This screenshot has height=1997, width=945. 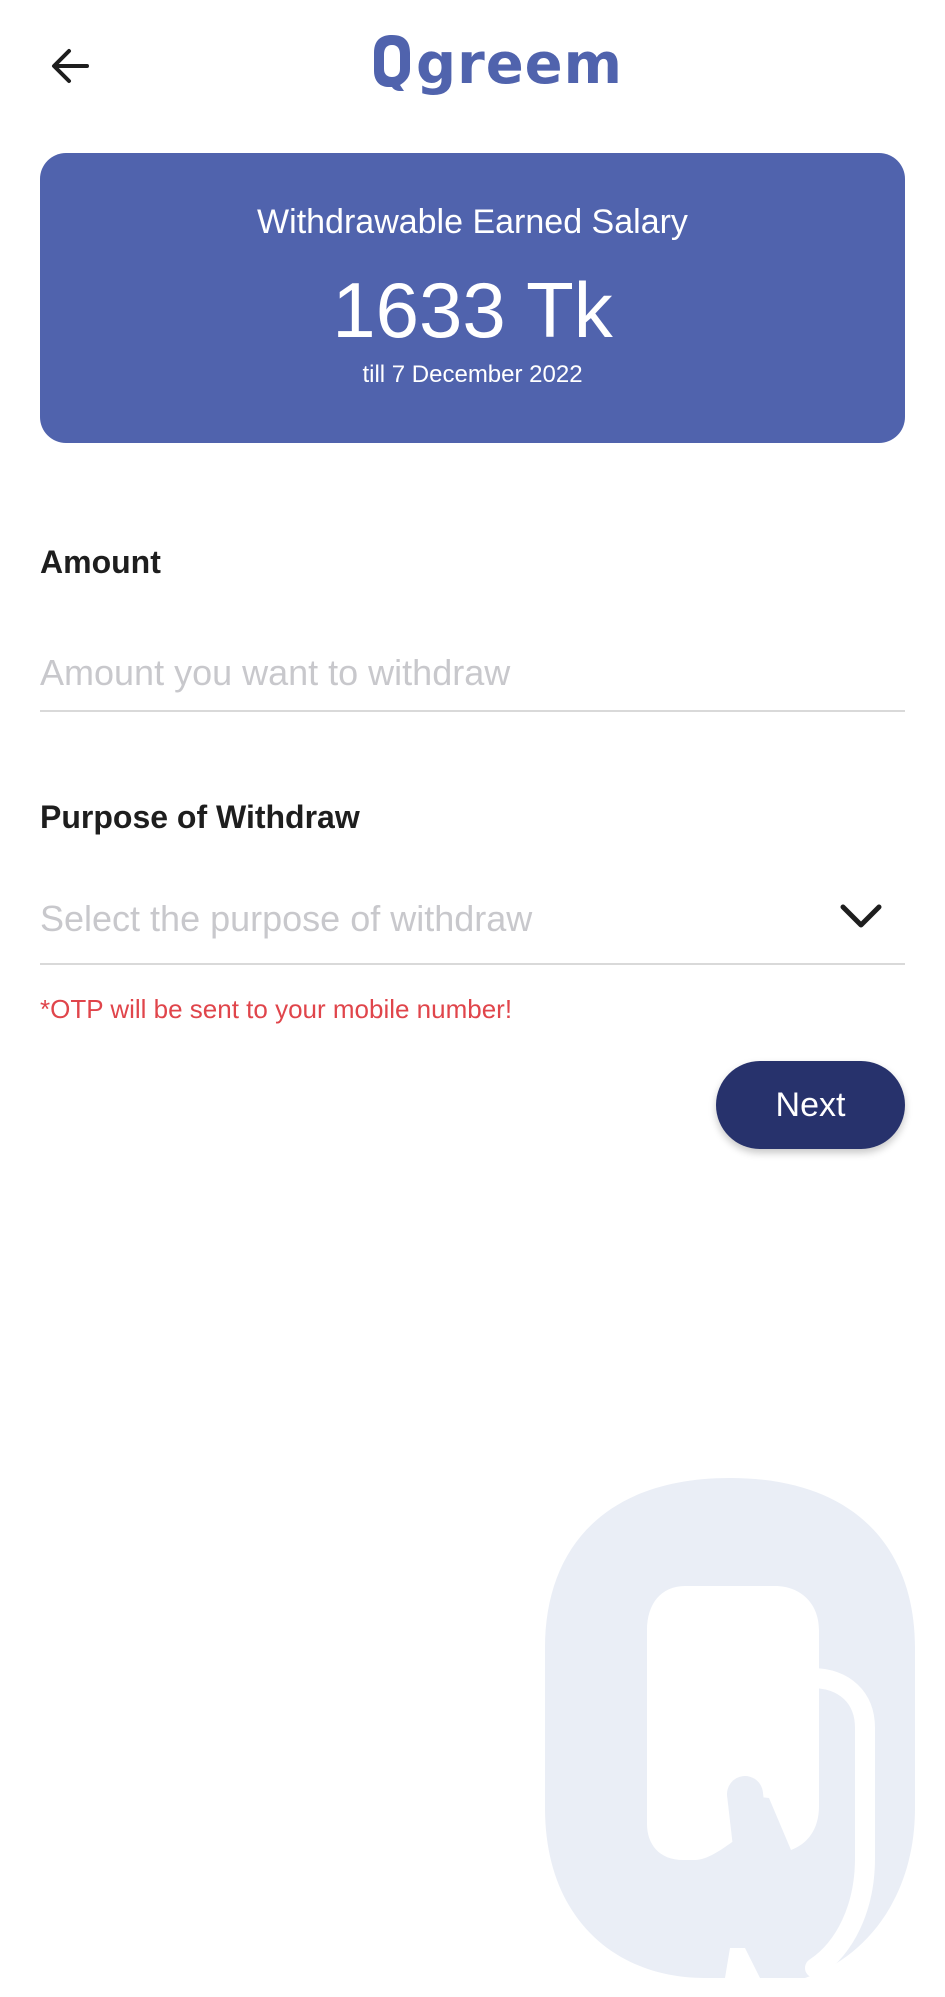 I want to click on app-header: Q greem, so click(x=472, y=65).